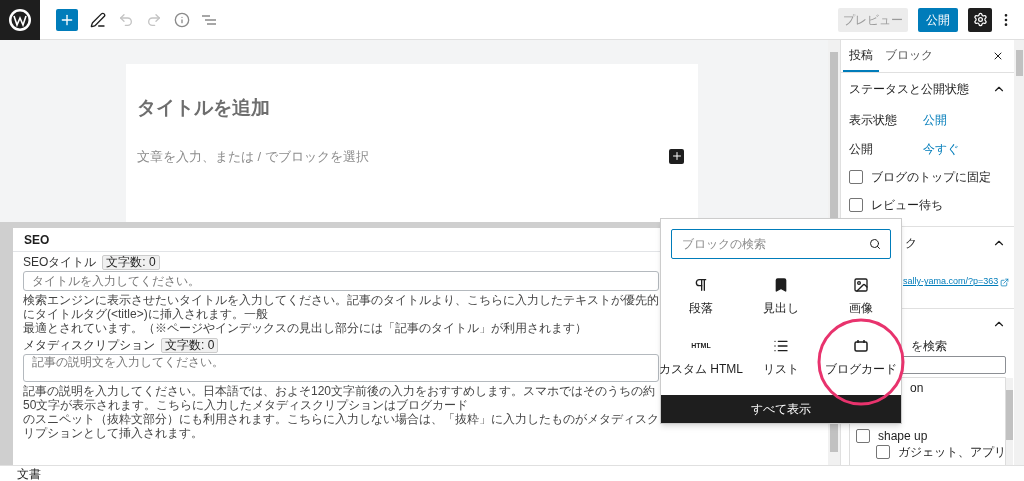  What do you see at coordinates (781, 244) in the screenshot?
I see `block-search-field: ブロックの検索` at bounding box center [781, 244].